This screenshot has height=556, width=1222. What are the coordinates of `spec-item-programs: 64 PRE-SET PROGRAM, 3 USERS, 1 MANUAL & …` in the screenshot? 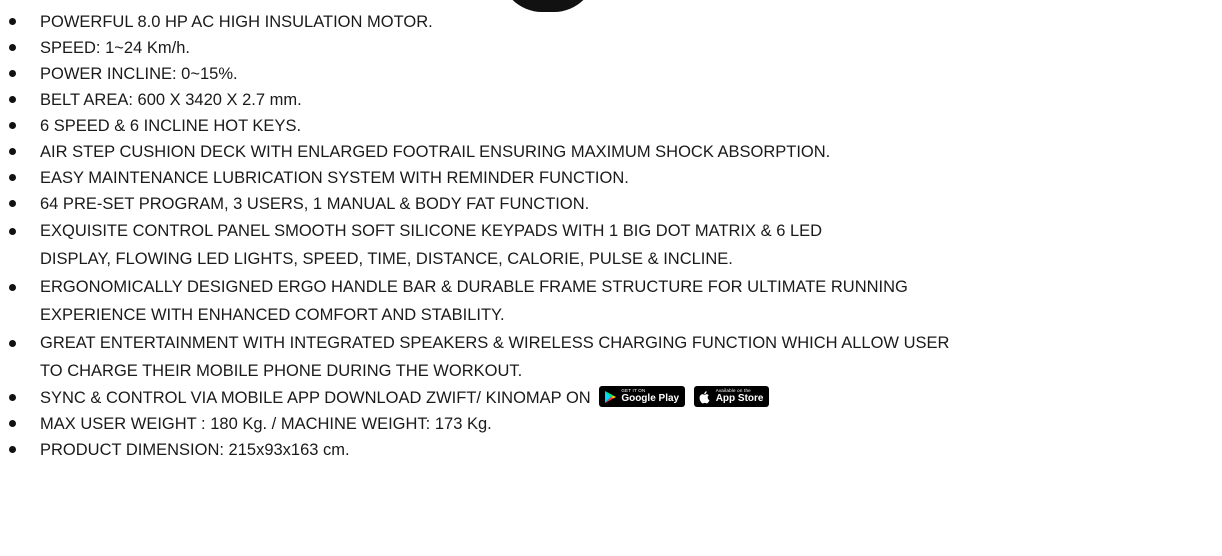 It's located at (611, 204).